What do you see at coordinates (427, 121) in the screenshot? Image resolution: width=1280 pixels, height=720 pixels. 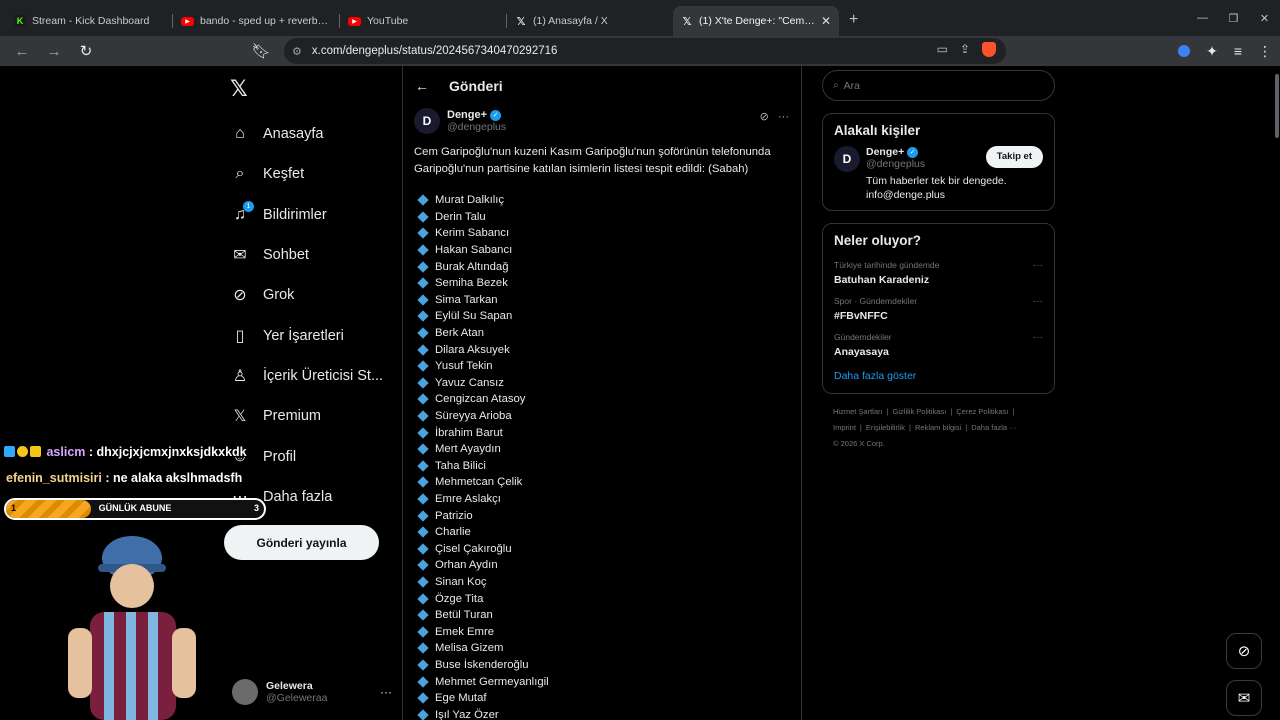 I see `author-avatar: D` at bounding box center [427, 121].